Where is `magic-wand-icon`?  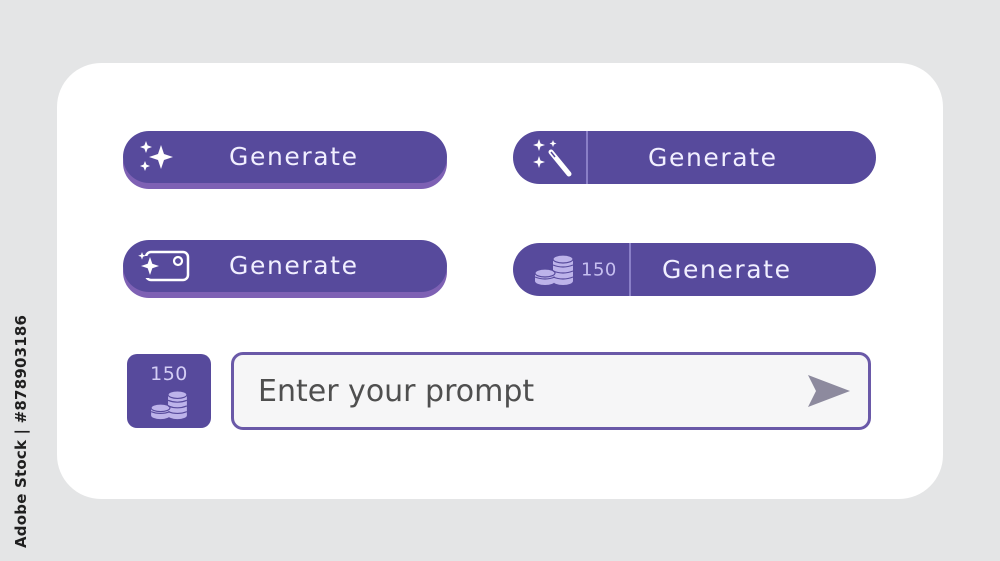 magic-wand-icon is located at coordinates (552, 158).